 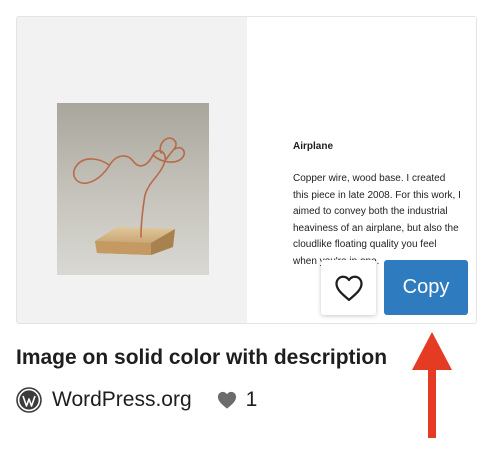 What do you see at coordinates (313, 146) in the screenshot?
I see `pattern-preview-title: Airplane` at bounding box center [313, 146].